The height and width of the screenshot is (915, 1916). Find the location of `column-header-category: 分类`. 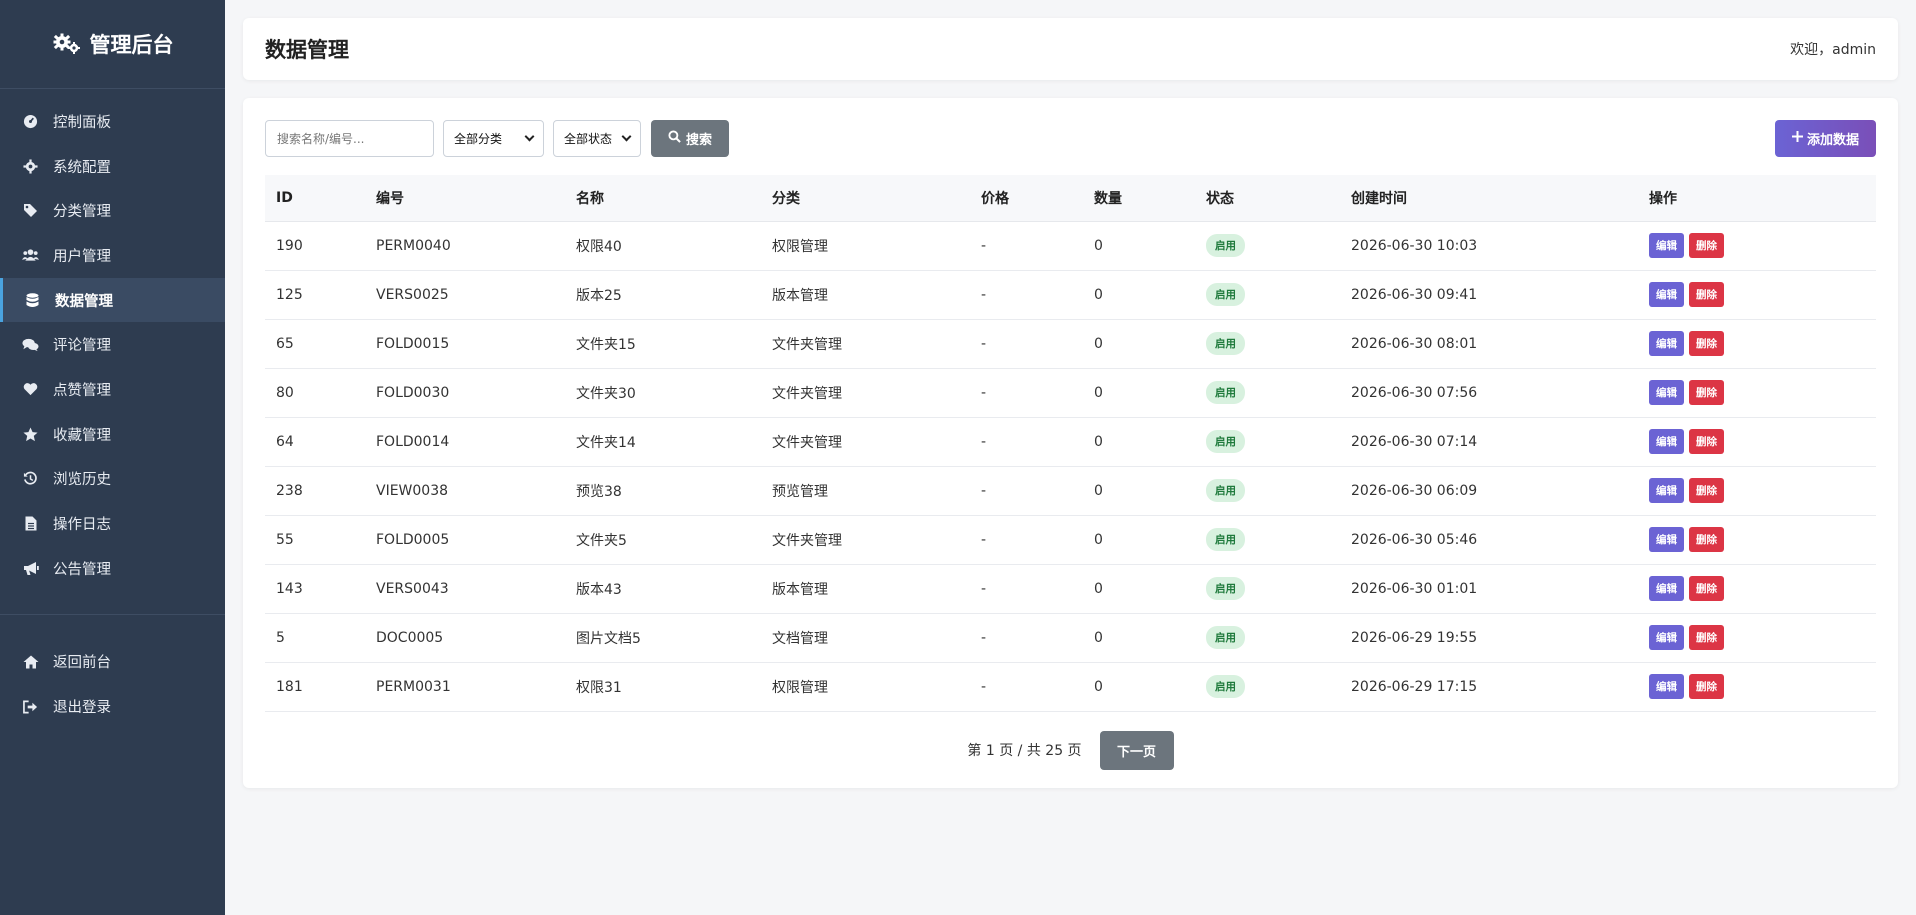

column-header-category: 分类 is located at coordinates (865, 198).